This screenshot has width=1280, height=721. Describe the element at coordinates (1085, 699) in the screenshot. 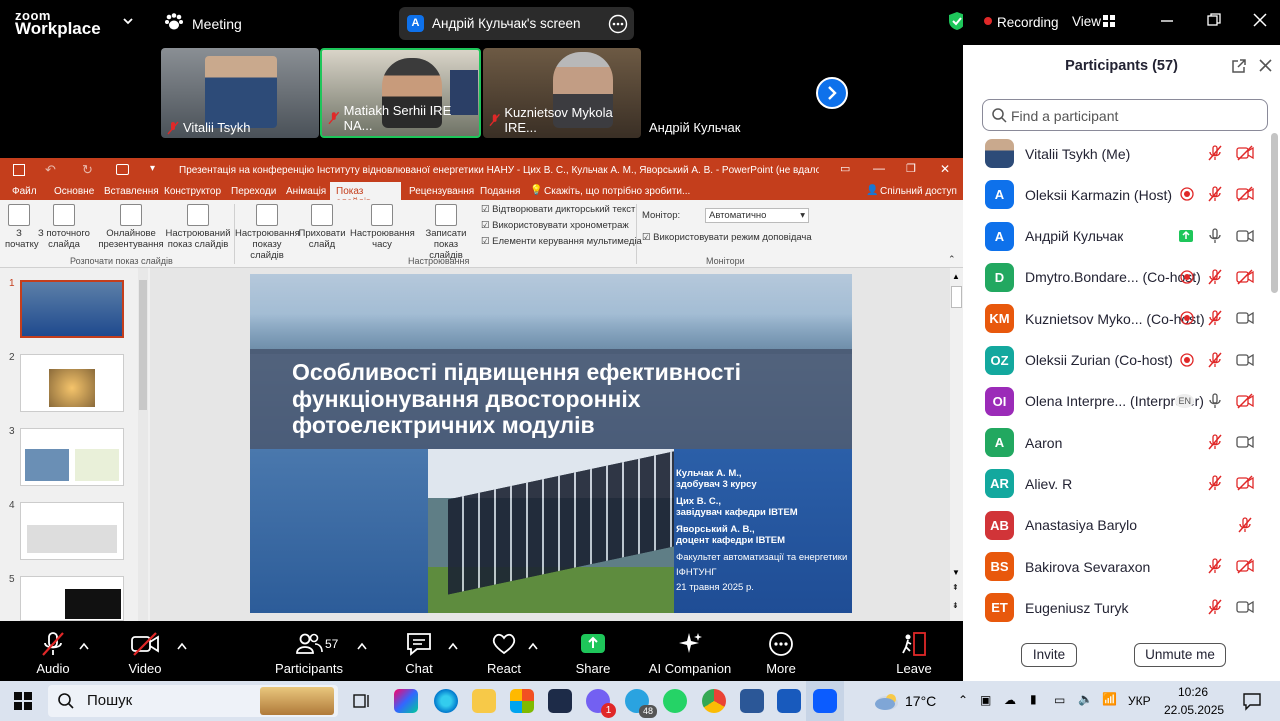

I see `speaker-icon: 🔈` at that location.